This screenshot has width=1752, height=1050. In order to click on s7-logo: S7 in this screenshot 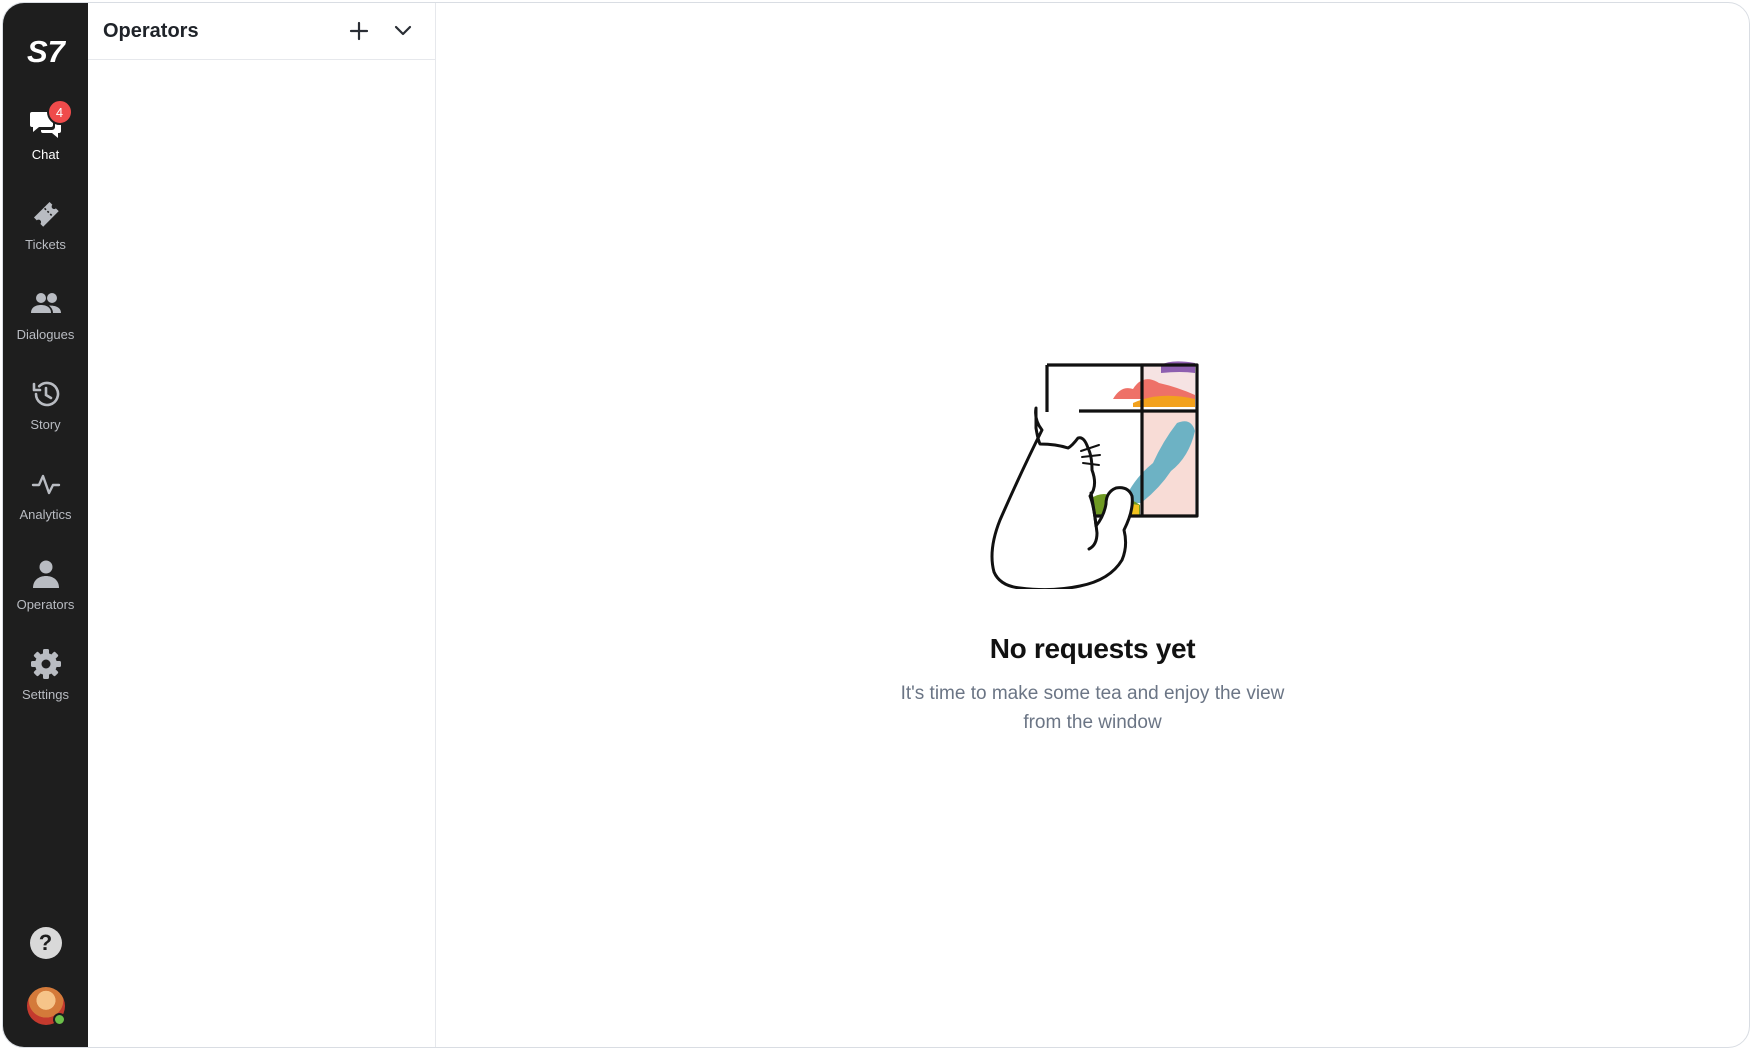, I will do `click(46, 51)`.